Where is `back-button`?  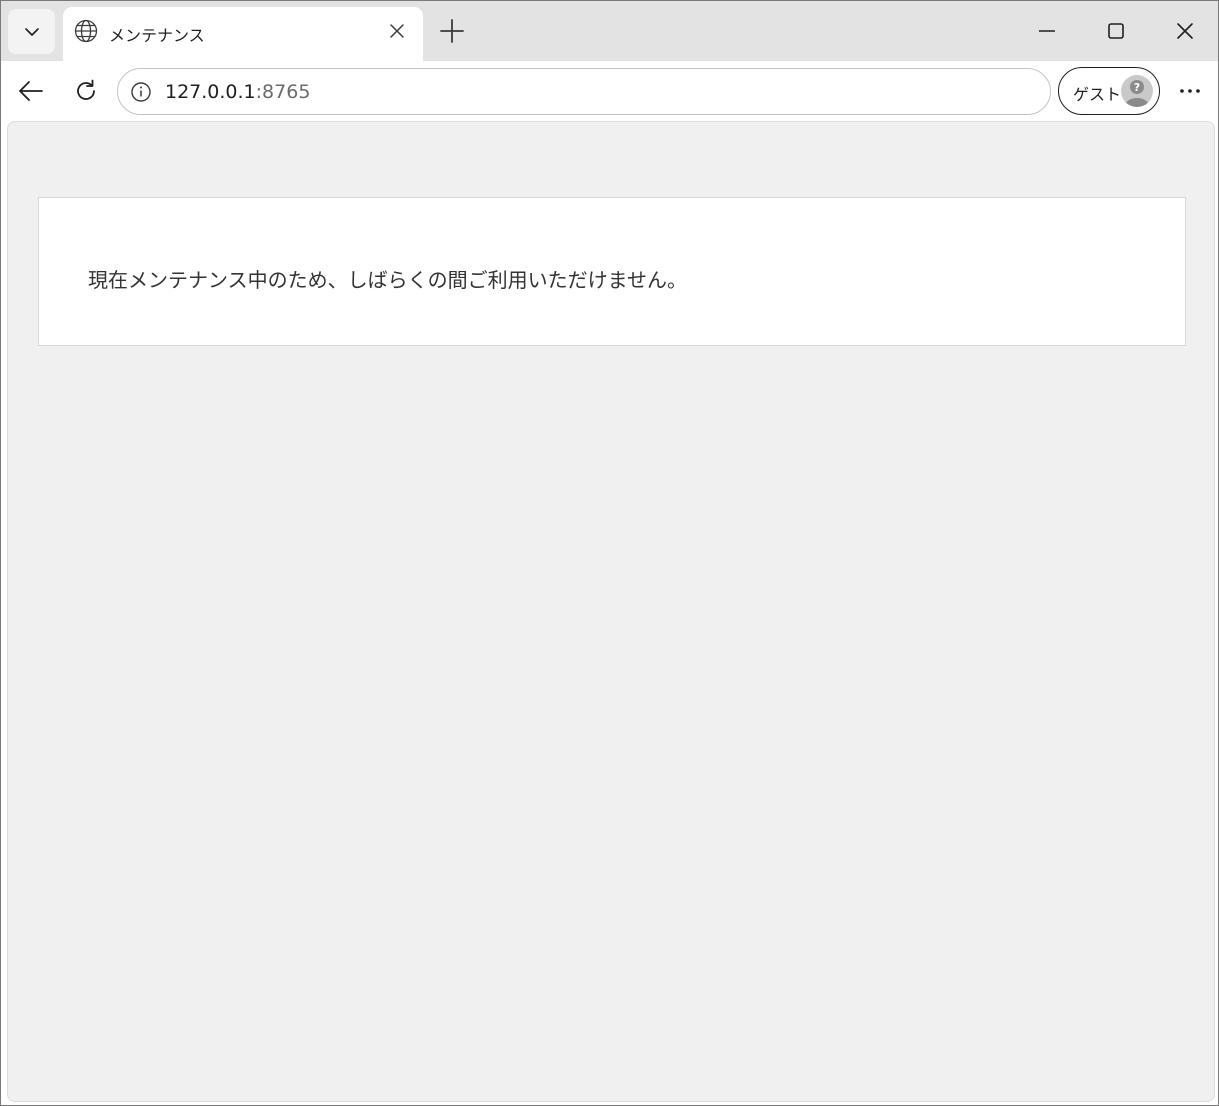 back-button is located at coordinates (31, 91).